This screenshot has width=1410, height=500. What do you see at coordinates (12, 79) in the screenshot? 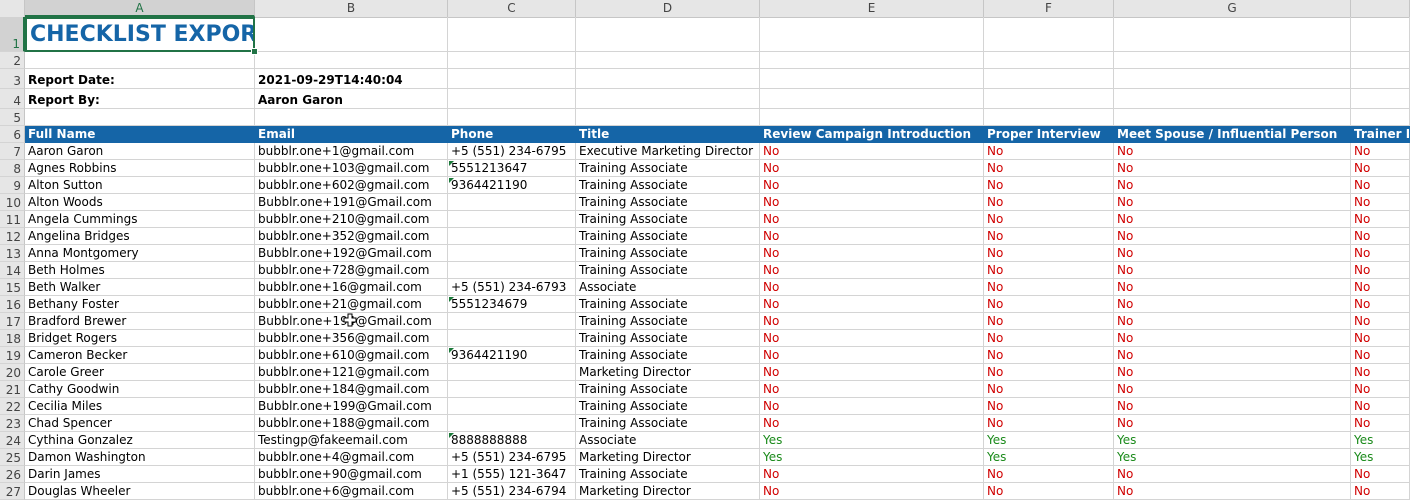
I see `row-header: 3` at bounding box center [12, 79].